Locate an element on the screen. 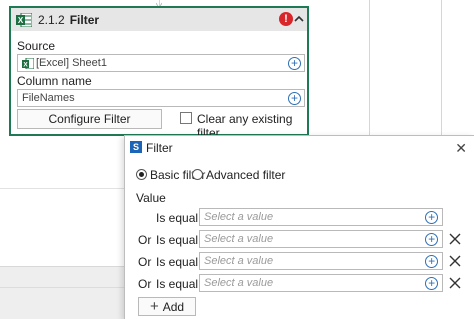  close-icon: ✕ is located at coordinates (461, 148).